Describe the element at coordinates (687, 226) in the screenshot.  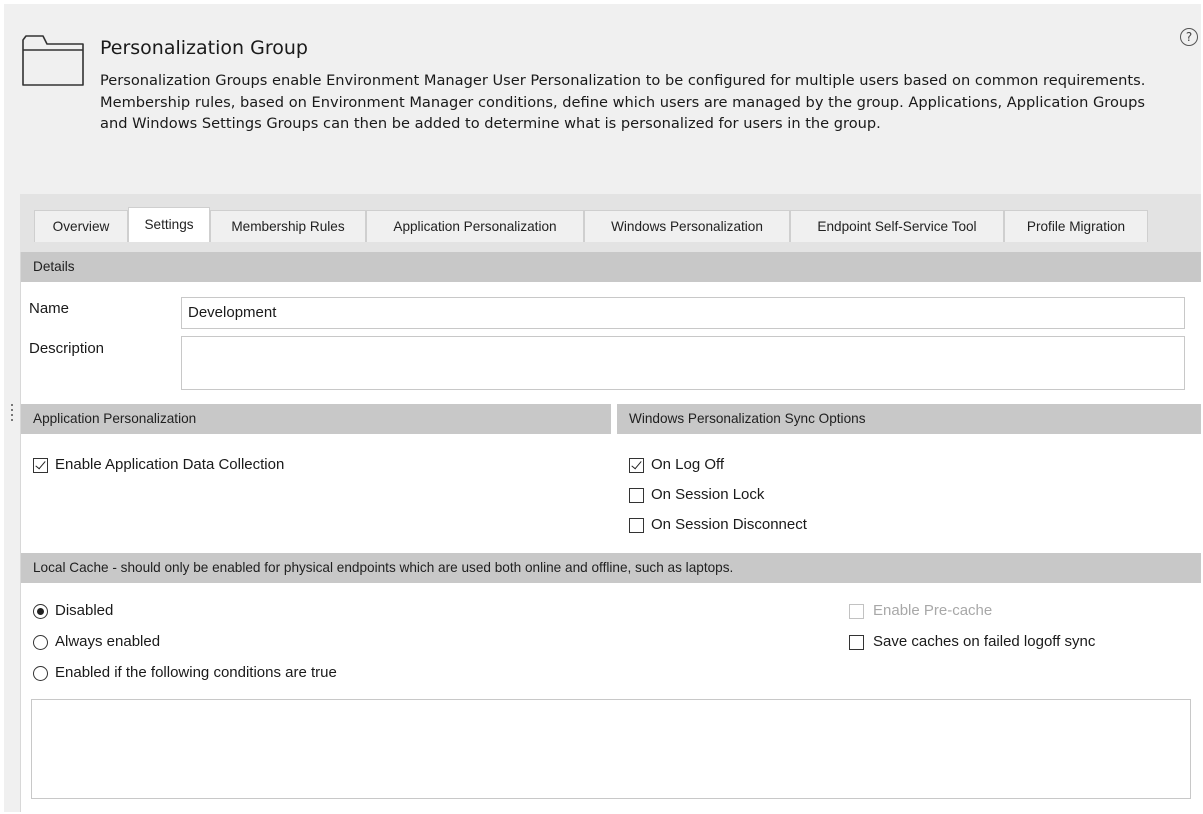
I see `tab-windows-personalization: Windows Personalization` at that location.